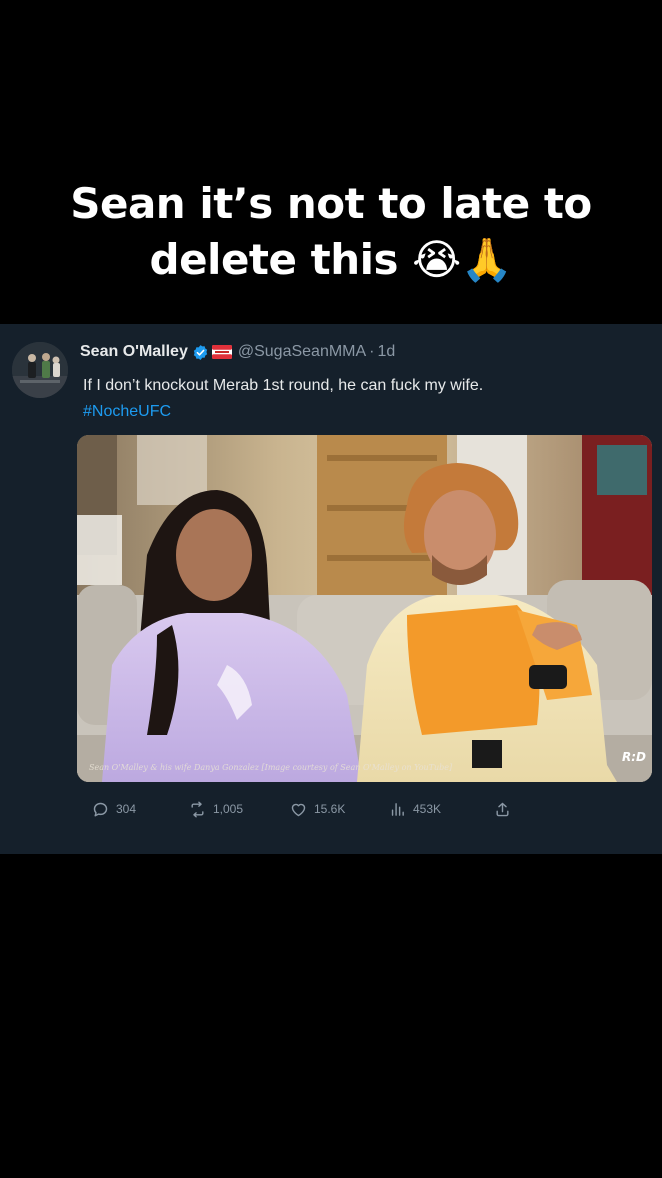  I want to click on avatar, so click(40, 370).